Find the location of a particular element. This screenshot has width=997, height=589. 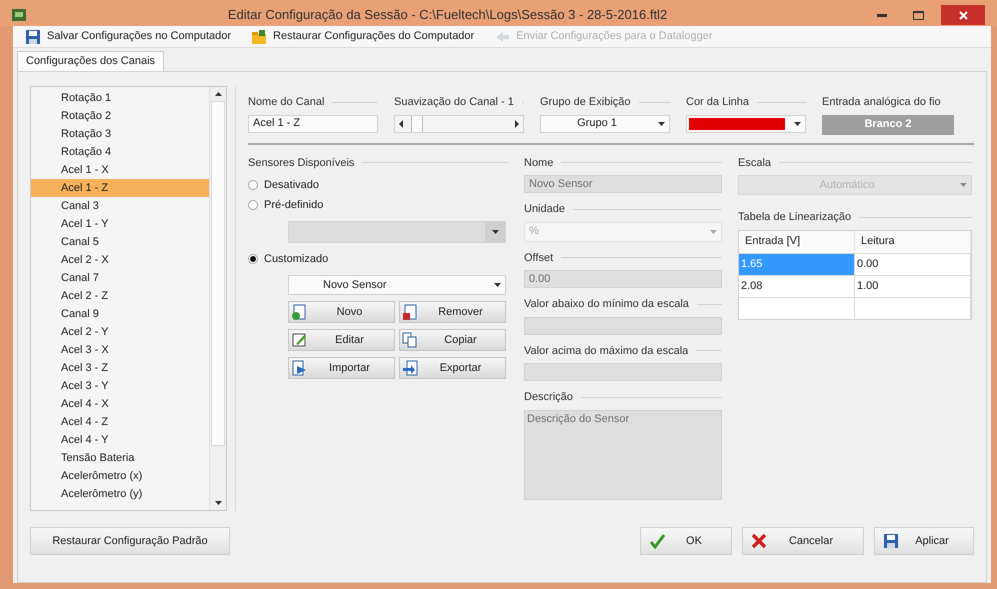

sensor-button: Remover is located at coordinates (452, 312).